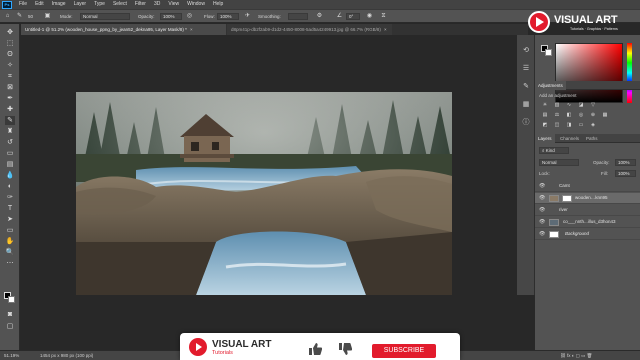 This screenshot has width=640, height=360. I want to click on color-balance-icon: ⚖, so click(557, 115).